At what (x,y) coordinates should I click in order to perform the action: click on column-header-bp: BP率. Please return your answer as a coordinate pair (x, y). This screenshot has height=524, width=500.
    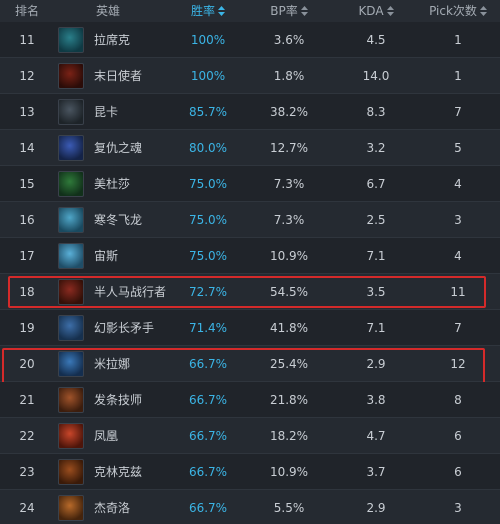
    Looking at the image, I should click on (289, 11).